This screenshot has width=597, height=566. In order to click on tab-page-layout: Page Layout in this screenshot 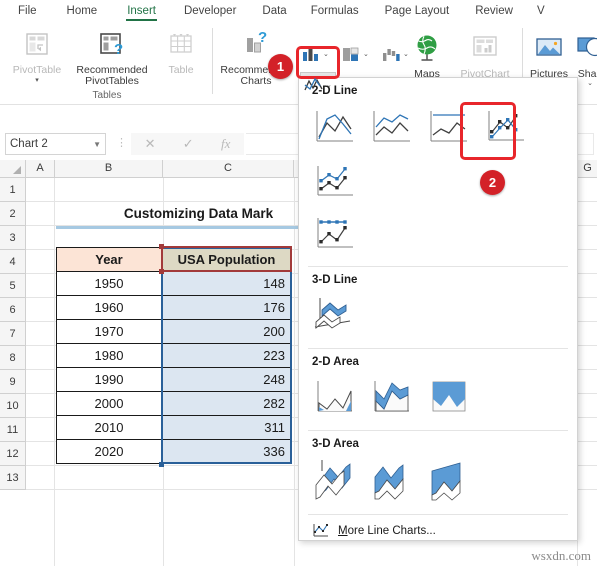, I will do `click(417, 11)`.